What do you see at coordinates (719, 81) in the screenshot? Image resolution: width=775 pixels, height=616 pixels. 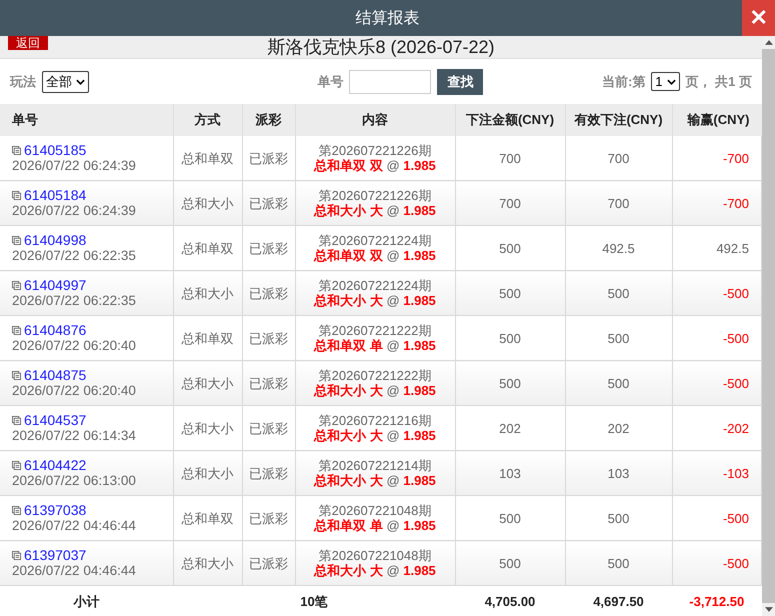 I see `page-total-label: 页， 共1 页` at bounding box center [719, 81].